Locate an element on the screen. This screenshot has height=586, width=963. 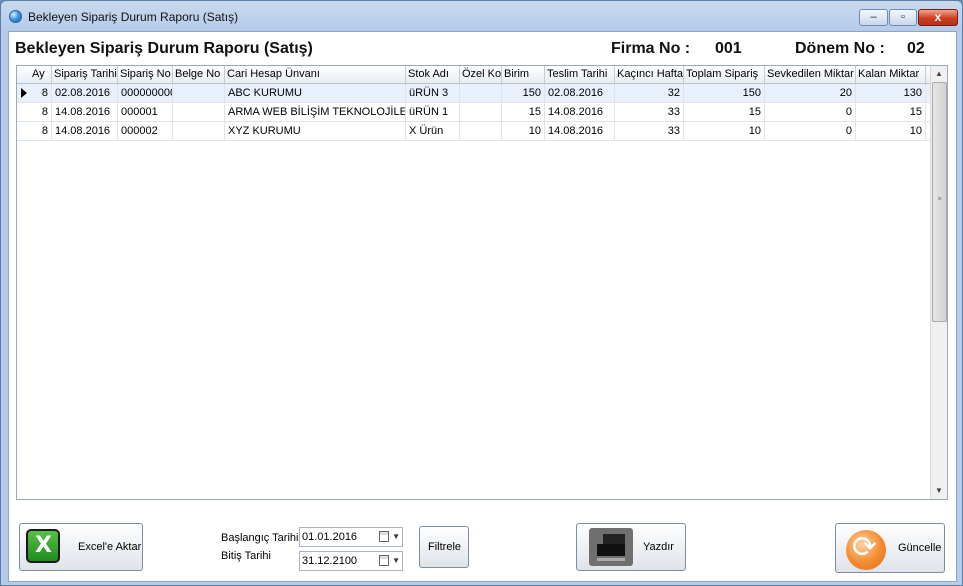
firma-value: 001 is located at coordinates (728, 48).